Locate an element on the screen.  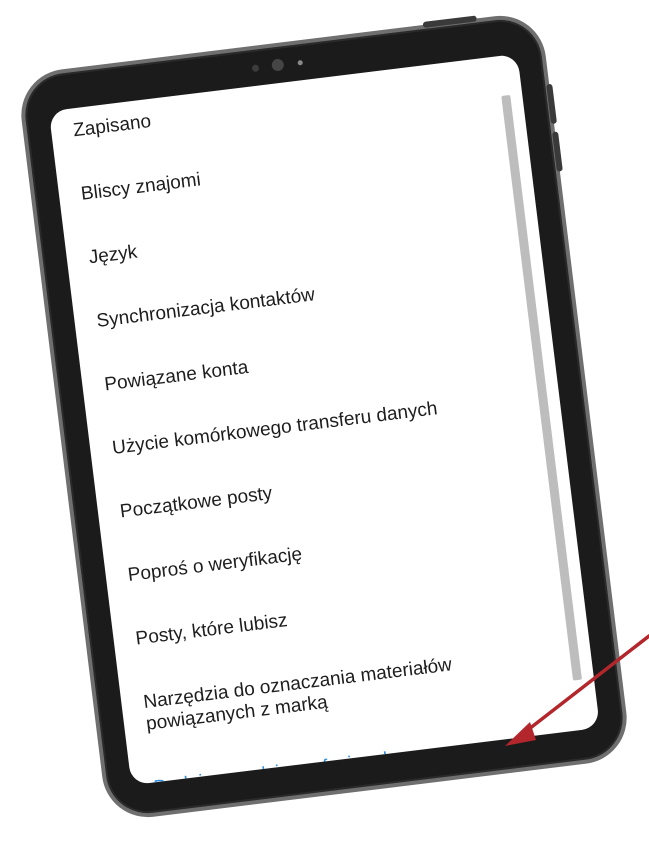
sensor-icon is located at coordinates (255, 68).